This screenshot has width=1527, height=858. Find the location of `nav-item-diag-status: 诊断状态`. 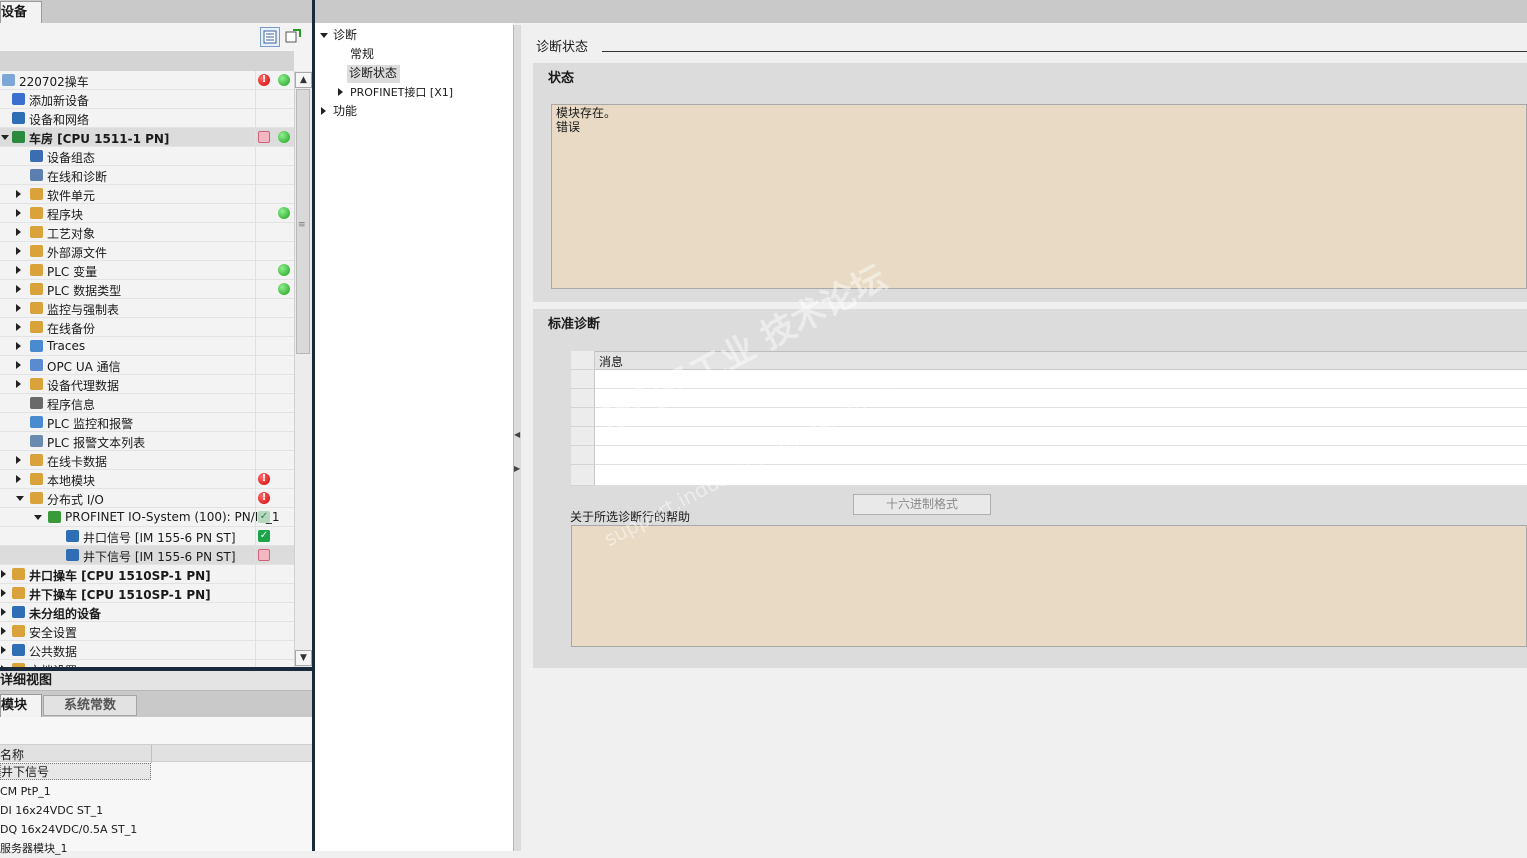

nav-item-diag-status: 诊断状态 is located at coordinates (373, 73).